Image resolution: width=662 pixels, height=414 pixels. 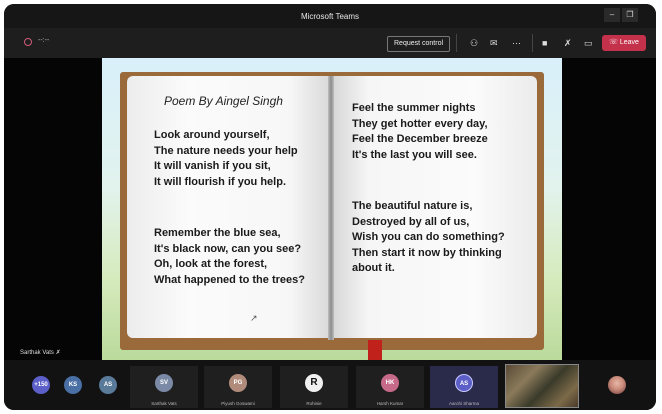 I want to click on leave-button: ☏ Leave, so click(x=624, y=43).